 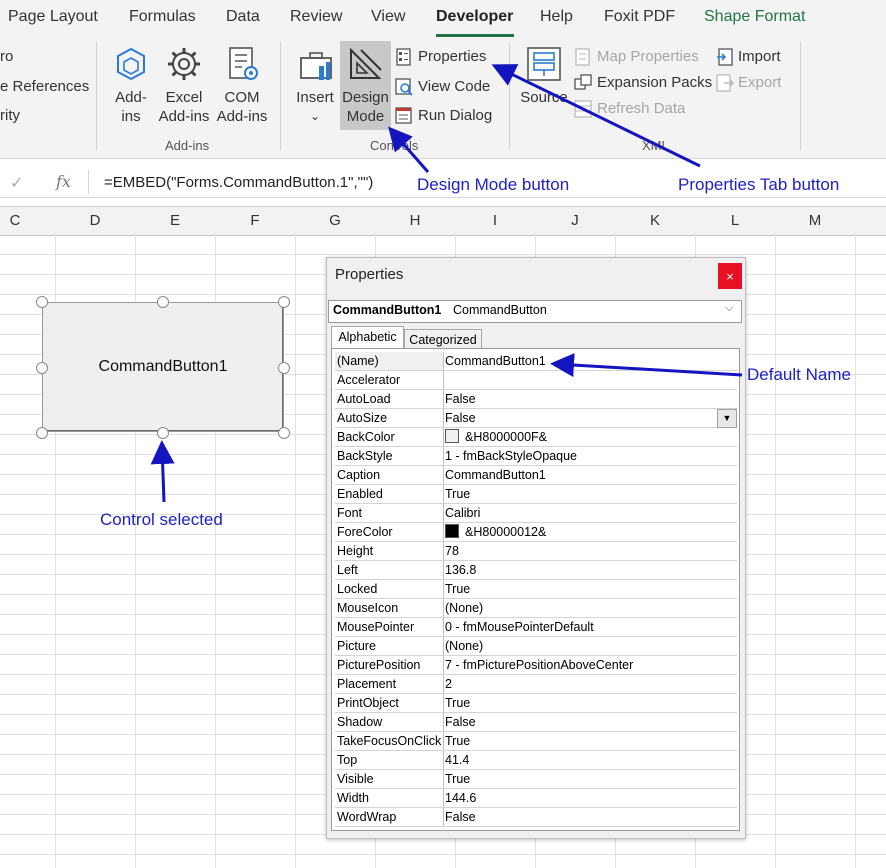 I want to click on default-name-arrow, so click(x=646, y=365).